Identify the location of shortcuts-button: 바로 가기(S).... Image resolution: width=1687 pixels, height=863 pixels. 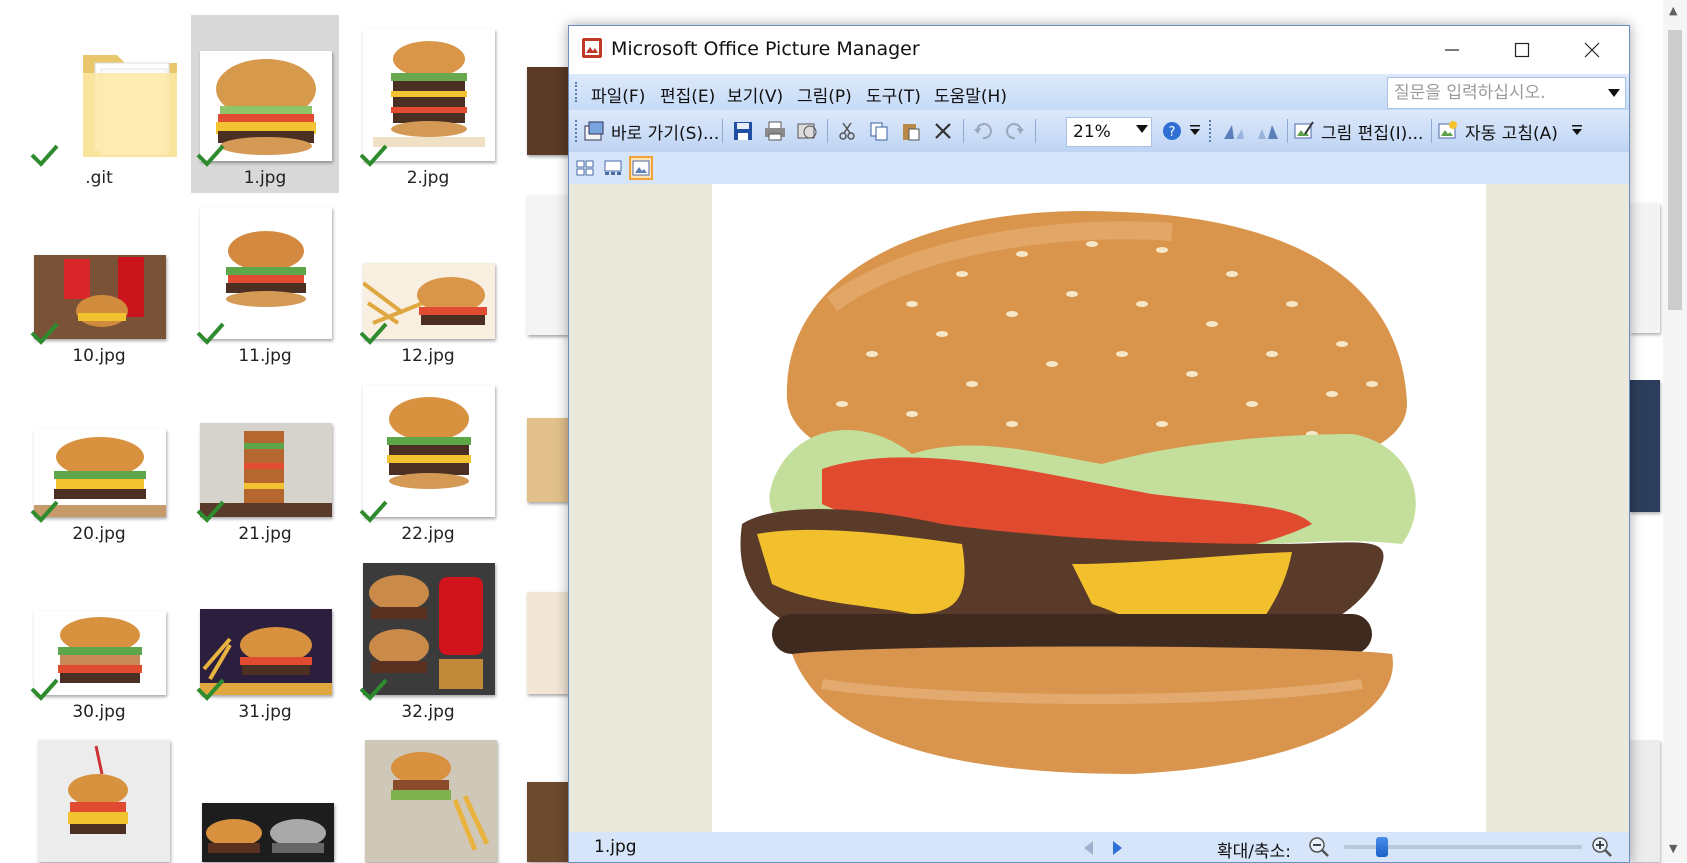
(651, 131).